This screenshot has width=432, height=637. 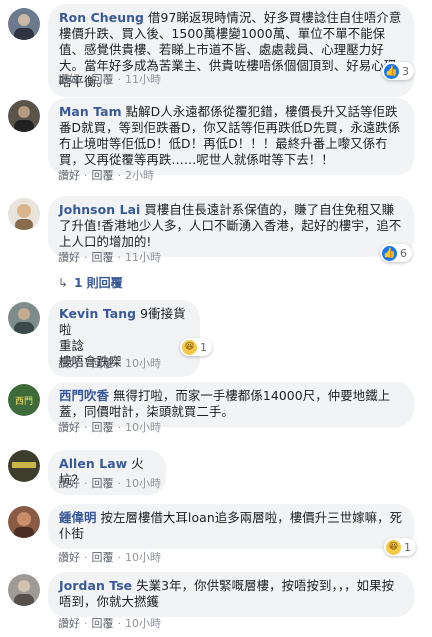 I want to click on replies-count-label: 1 則回覆, so click(x=98, y=283).